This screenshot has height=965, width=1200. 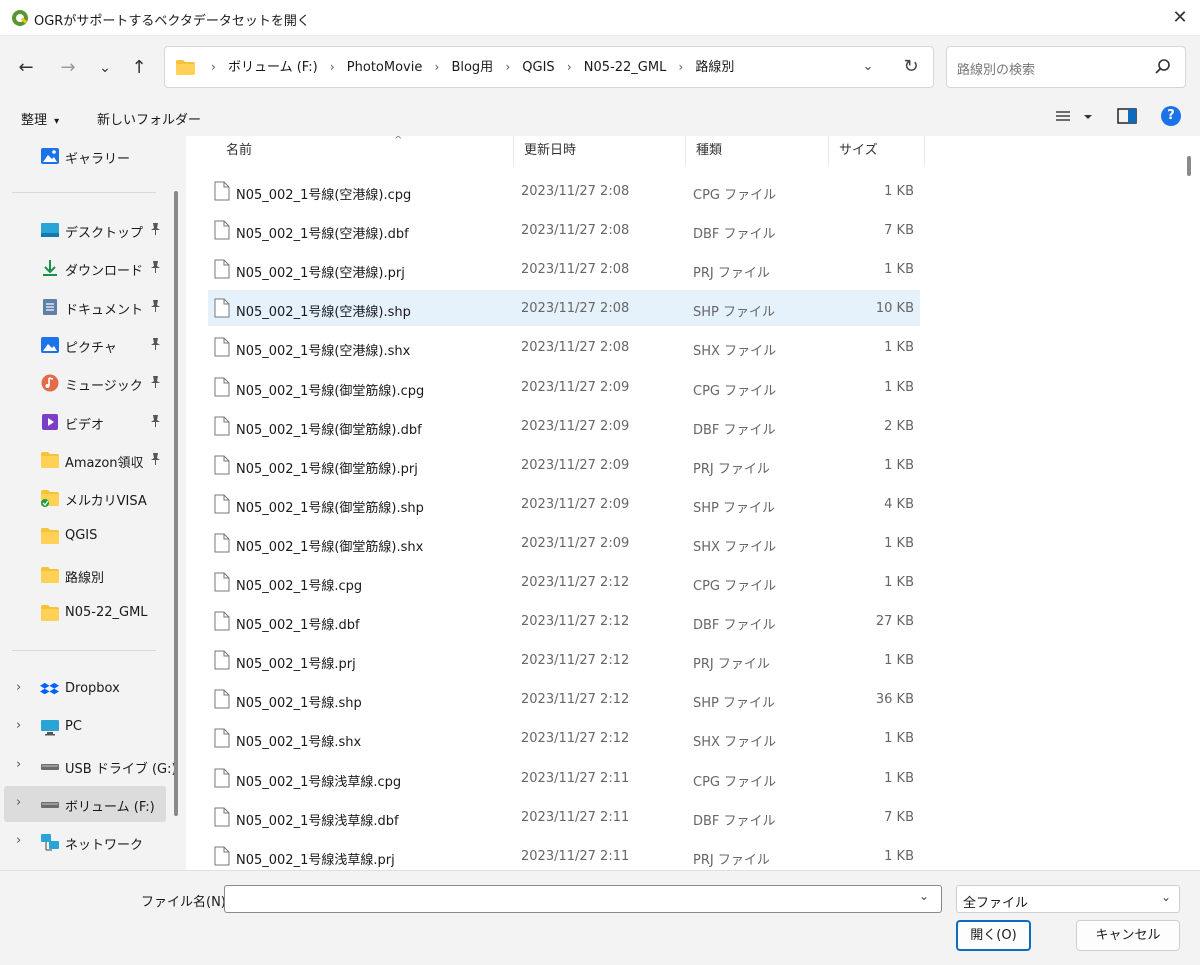 I want to click on file-name: N05_002_1号線(御堂筋線).prj, so click(x=327, y=469).